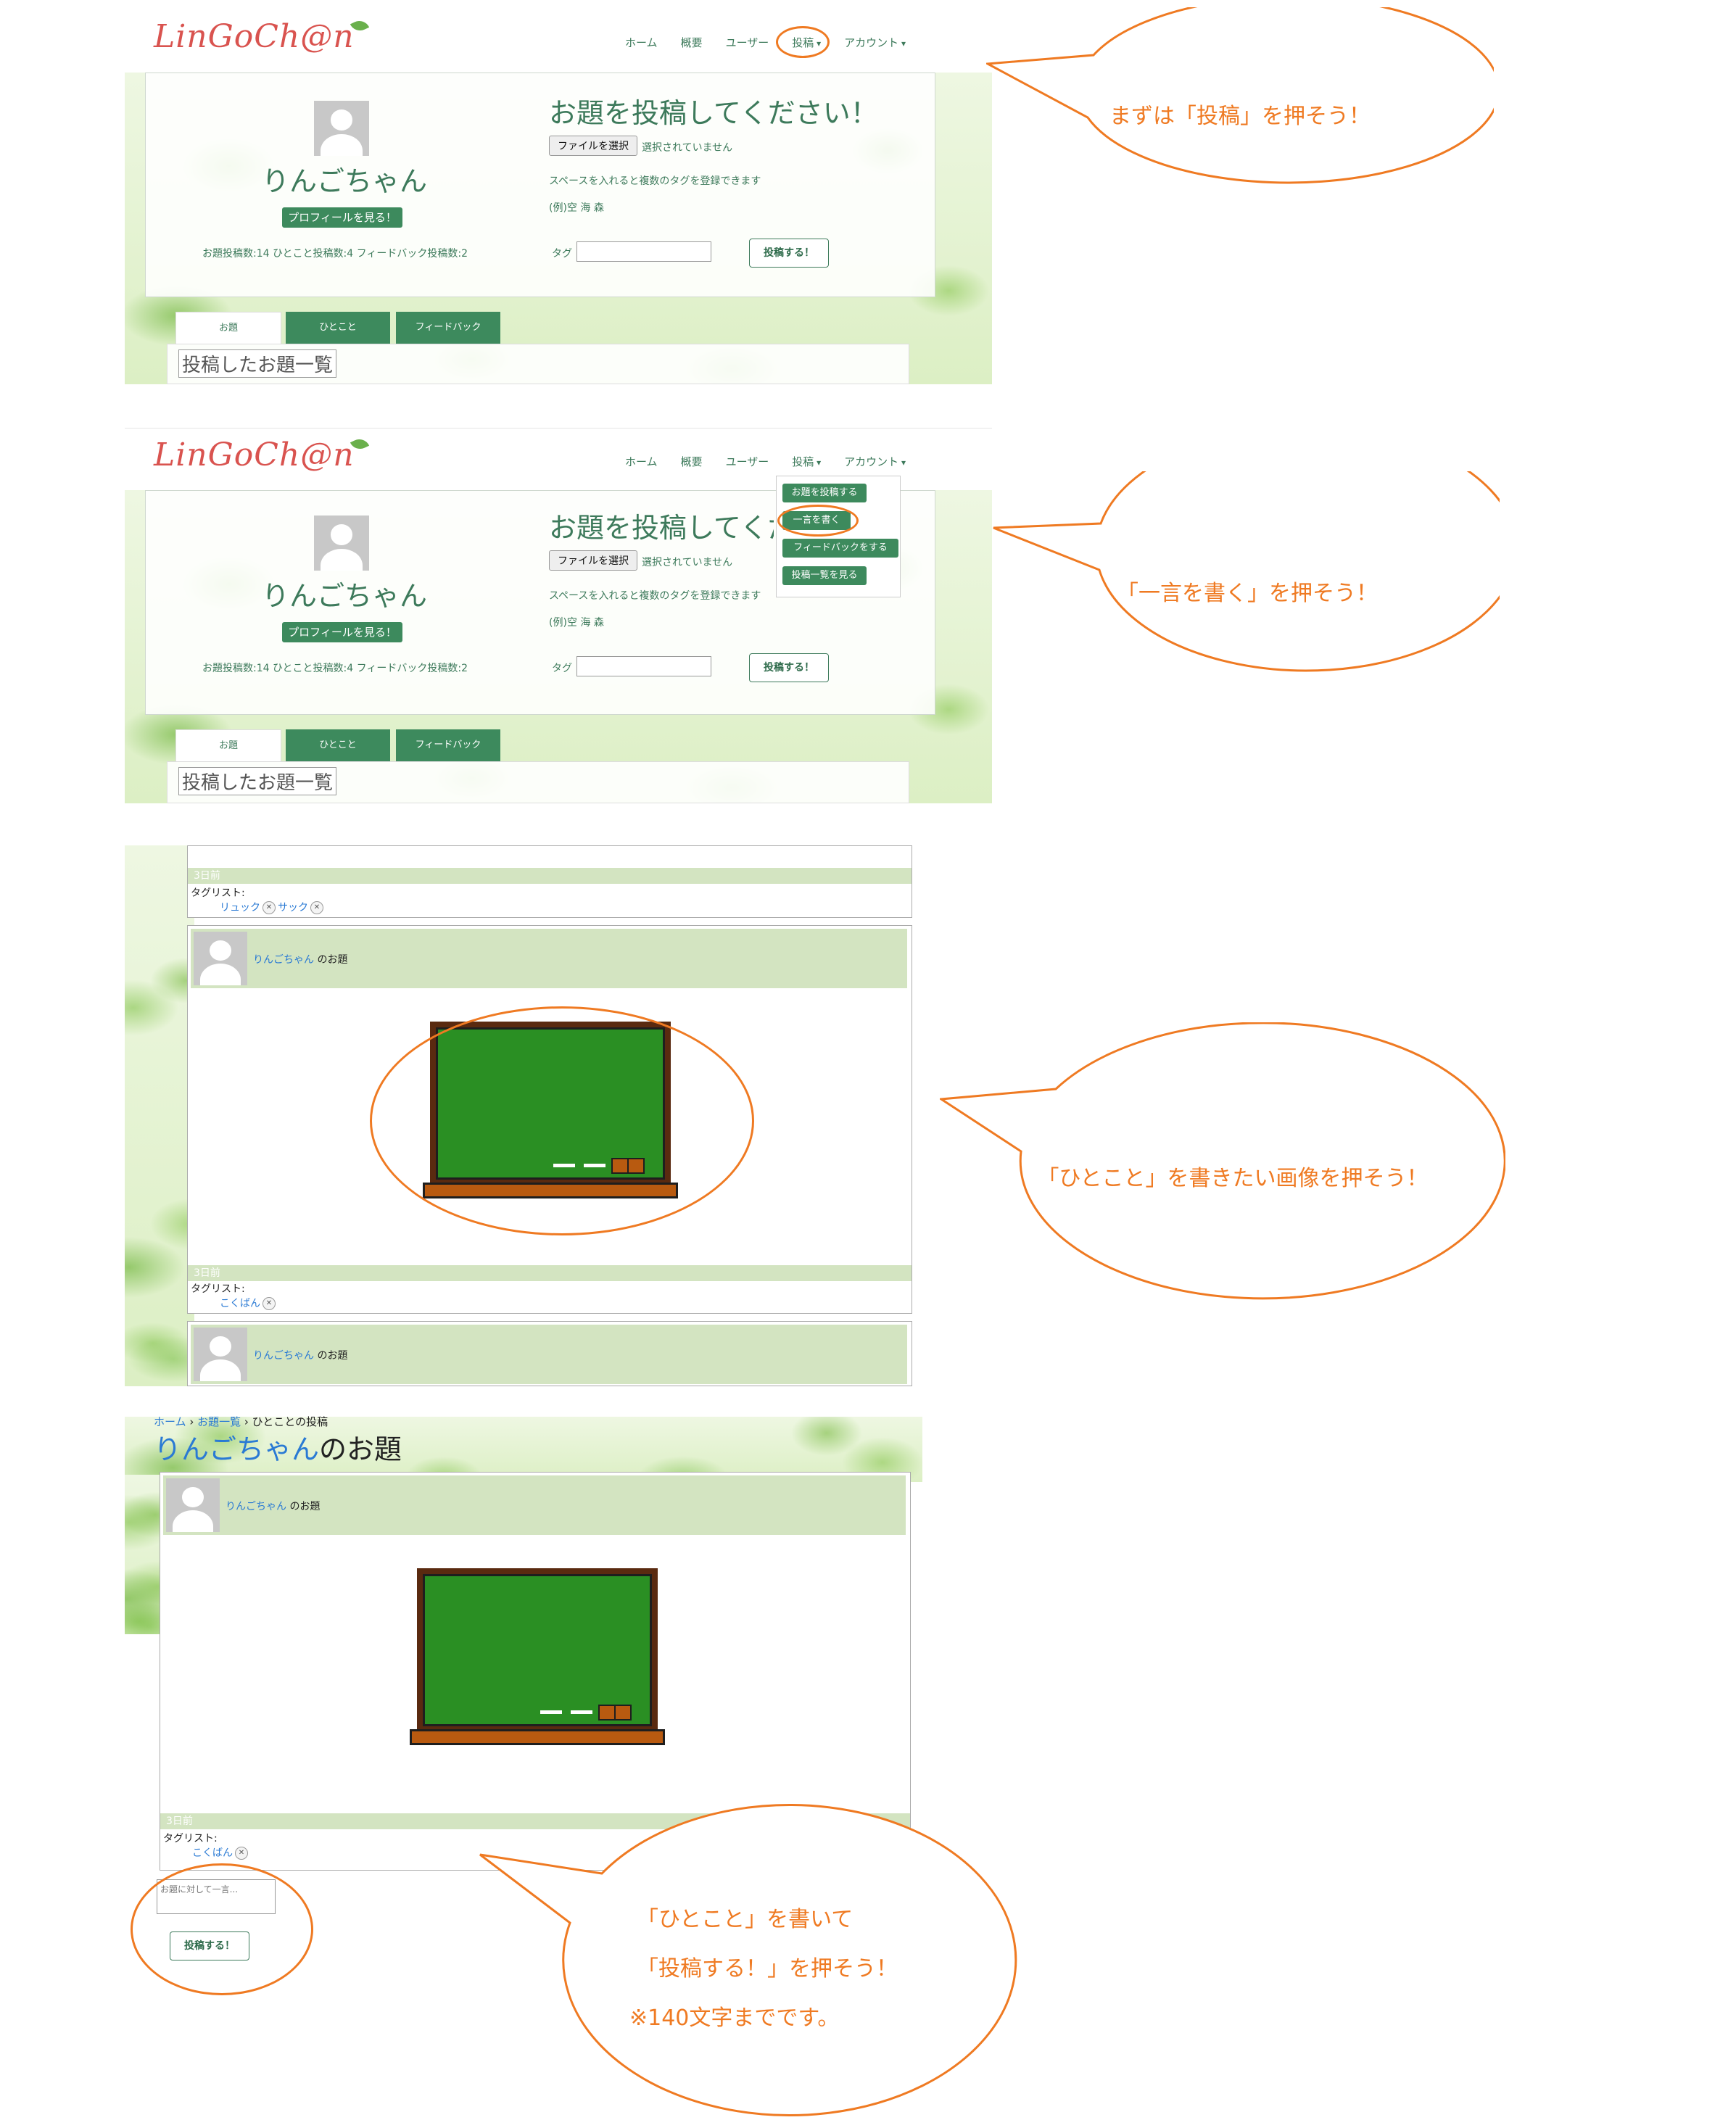  I want to click on callout-4-line3: ※140文字までです。, so click(734, 2018).